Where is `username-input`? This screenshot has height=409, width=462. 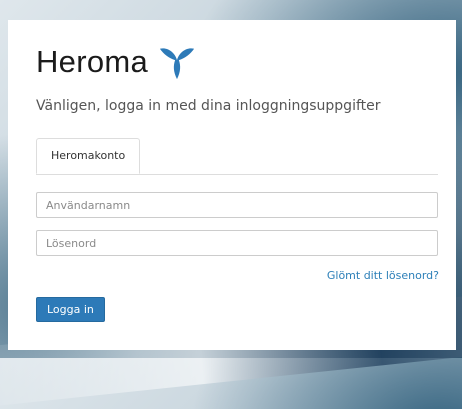
username-input is located at coordinates (237, 205).